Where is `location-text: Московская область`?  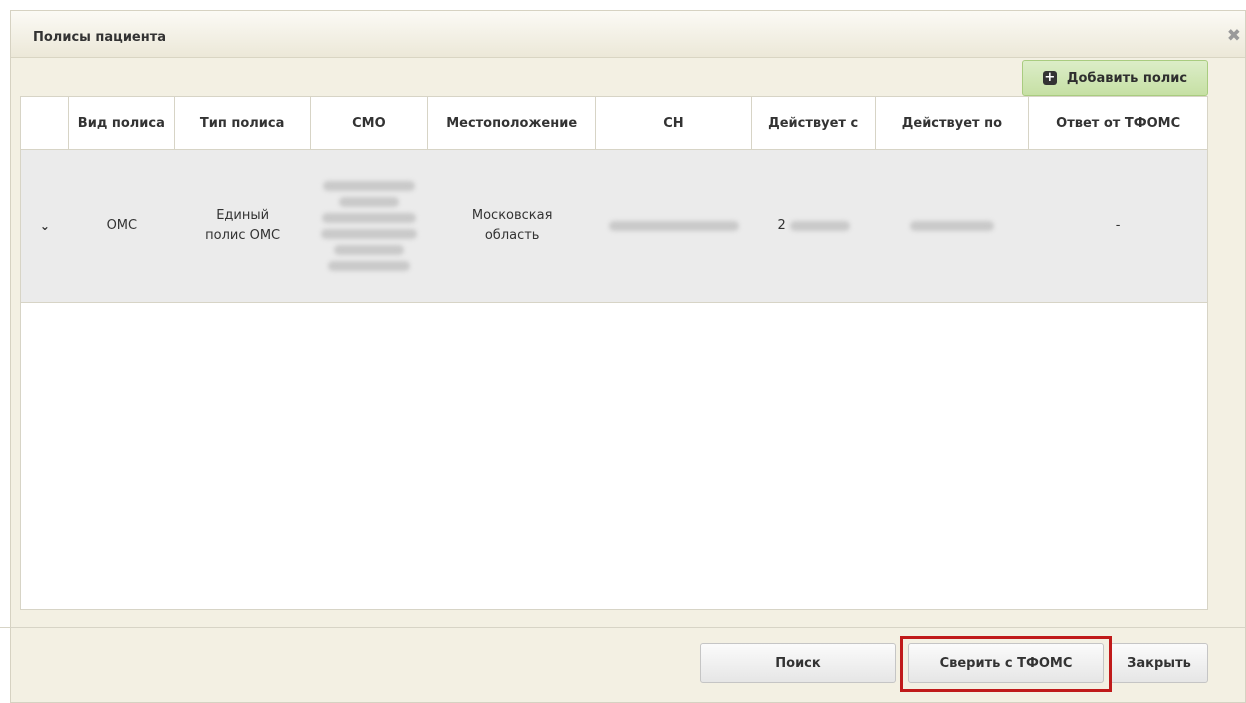
location-text: Московская область is located at coordinates (512, 225).